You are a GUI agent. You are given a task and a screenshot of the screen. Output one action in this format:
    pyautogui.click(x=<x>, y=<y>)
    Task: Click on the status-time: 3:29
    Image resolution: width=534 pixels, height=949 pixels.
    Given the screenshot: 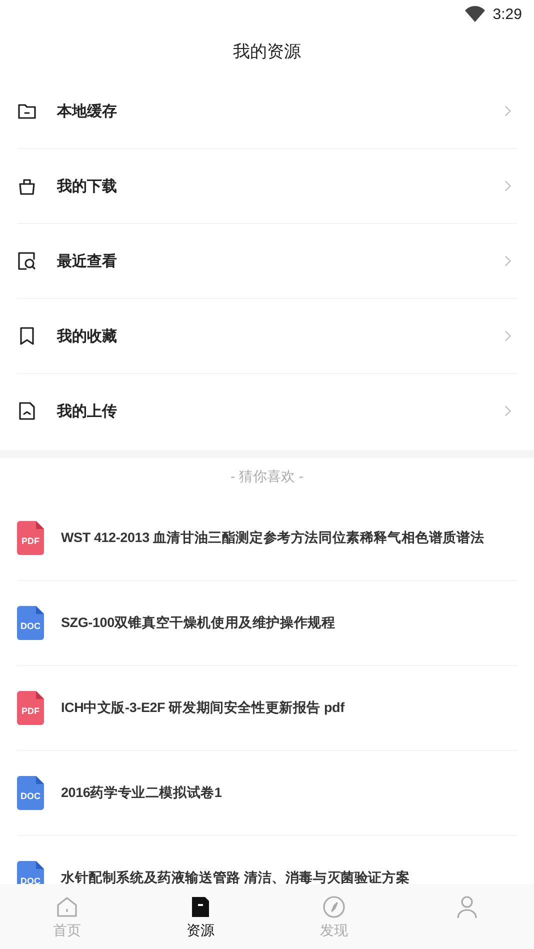 What is the action you would take?
    pyautogui.click(x=507, y=14)
    